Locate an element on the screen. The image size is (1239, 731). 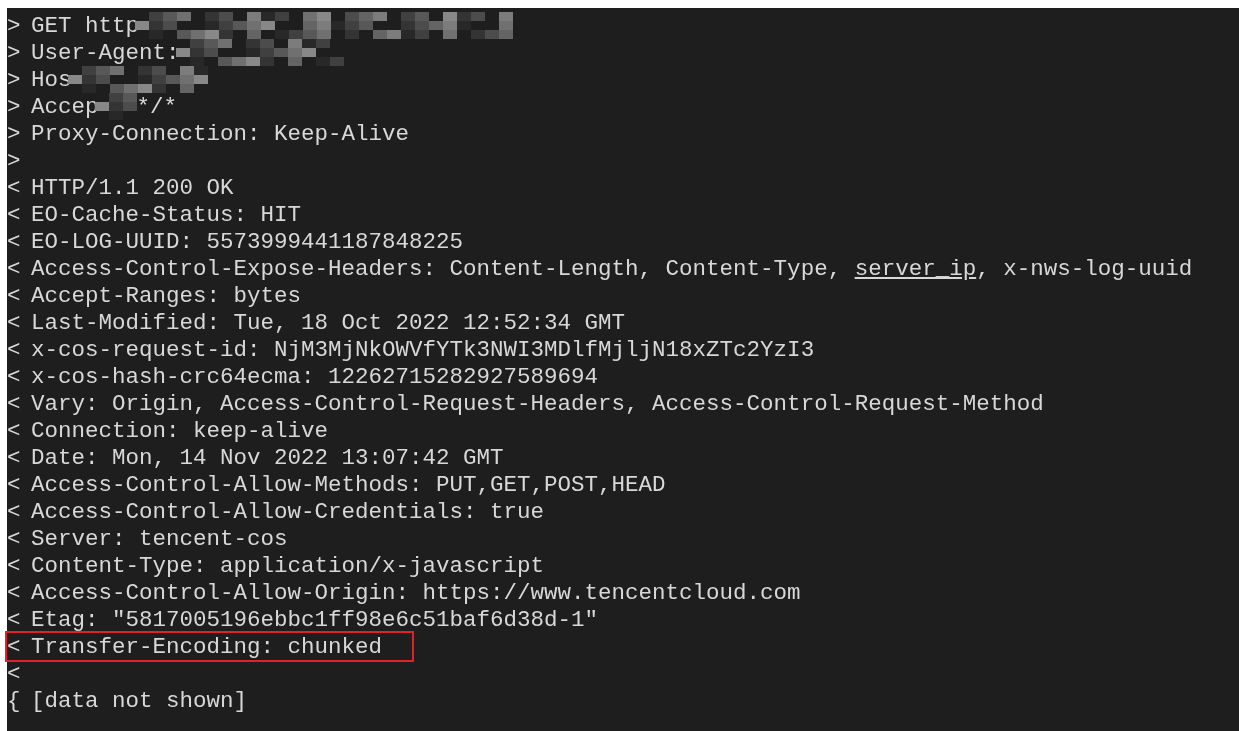
terminal-text: Proxy-Connection: Keep-Alive is located at coordinates (220, 133).